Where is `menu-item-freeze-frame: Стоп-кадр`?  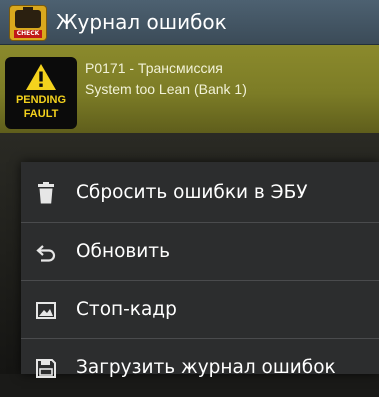 menu-item-freeze-frame: Стоп-кадр is located at coordinates (200, 310).